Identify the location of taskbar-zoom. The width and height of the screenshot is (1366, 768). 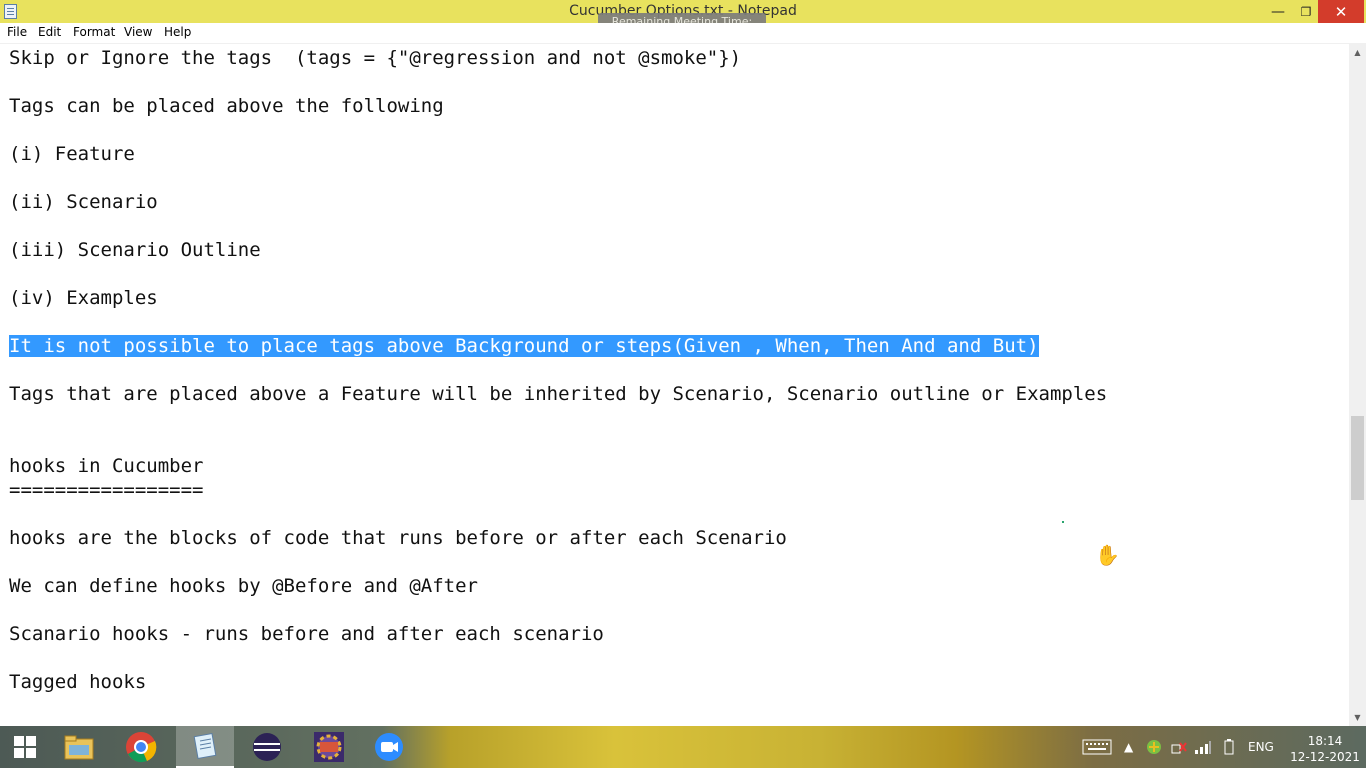
(389, 747).